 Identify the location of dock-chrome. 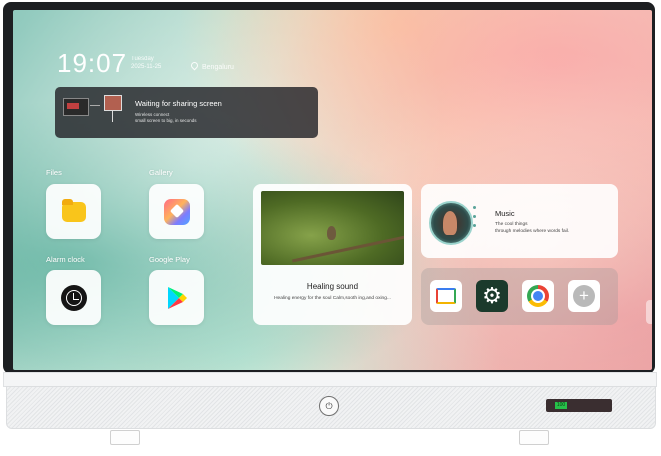
(538, 296).